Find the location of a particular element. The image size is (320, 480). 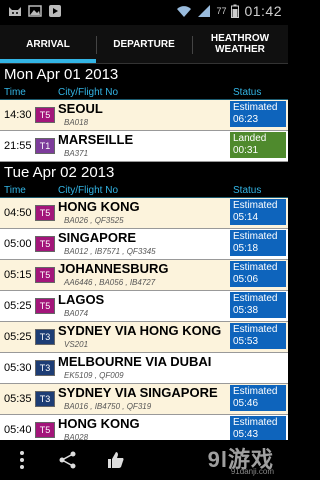

tab-arrival: ARRIVAL is located at coordinates (48, 44).